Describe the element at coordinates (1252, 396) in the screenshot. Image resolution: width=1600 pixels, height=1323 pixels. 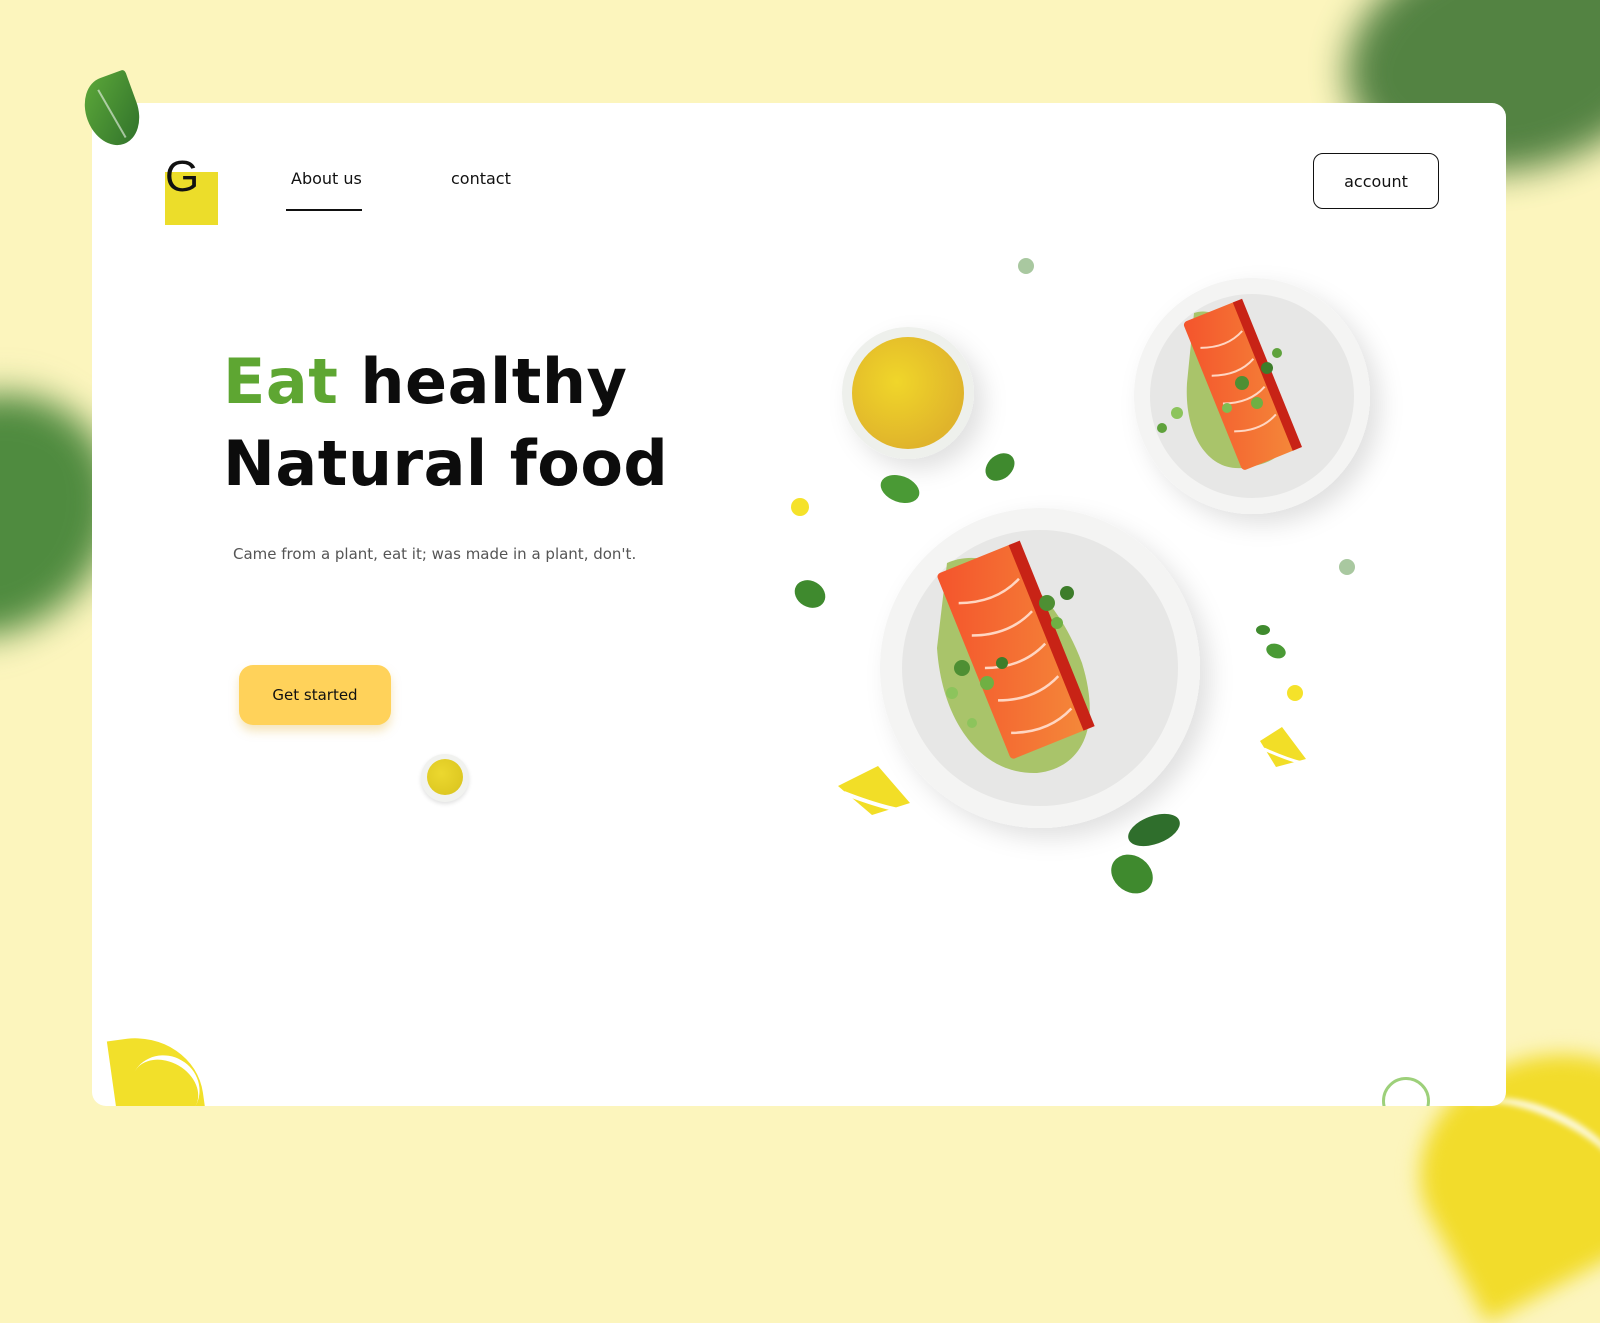
I see `salmon-plate-small-icon` at that location.